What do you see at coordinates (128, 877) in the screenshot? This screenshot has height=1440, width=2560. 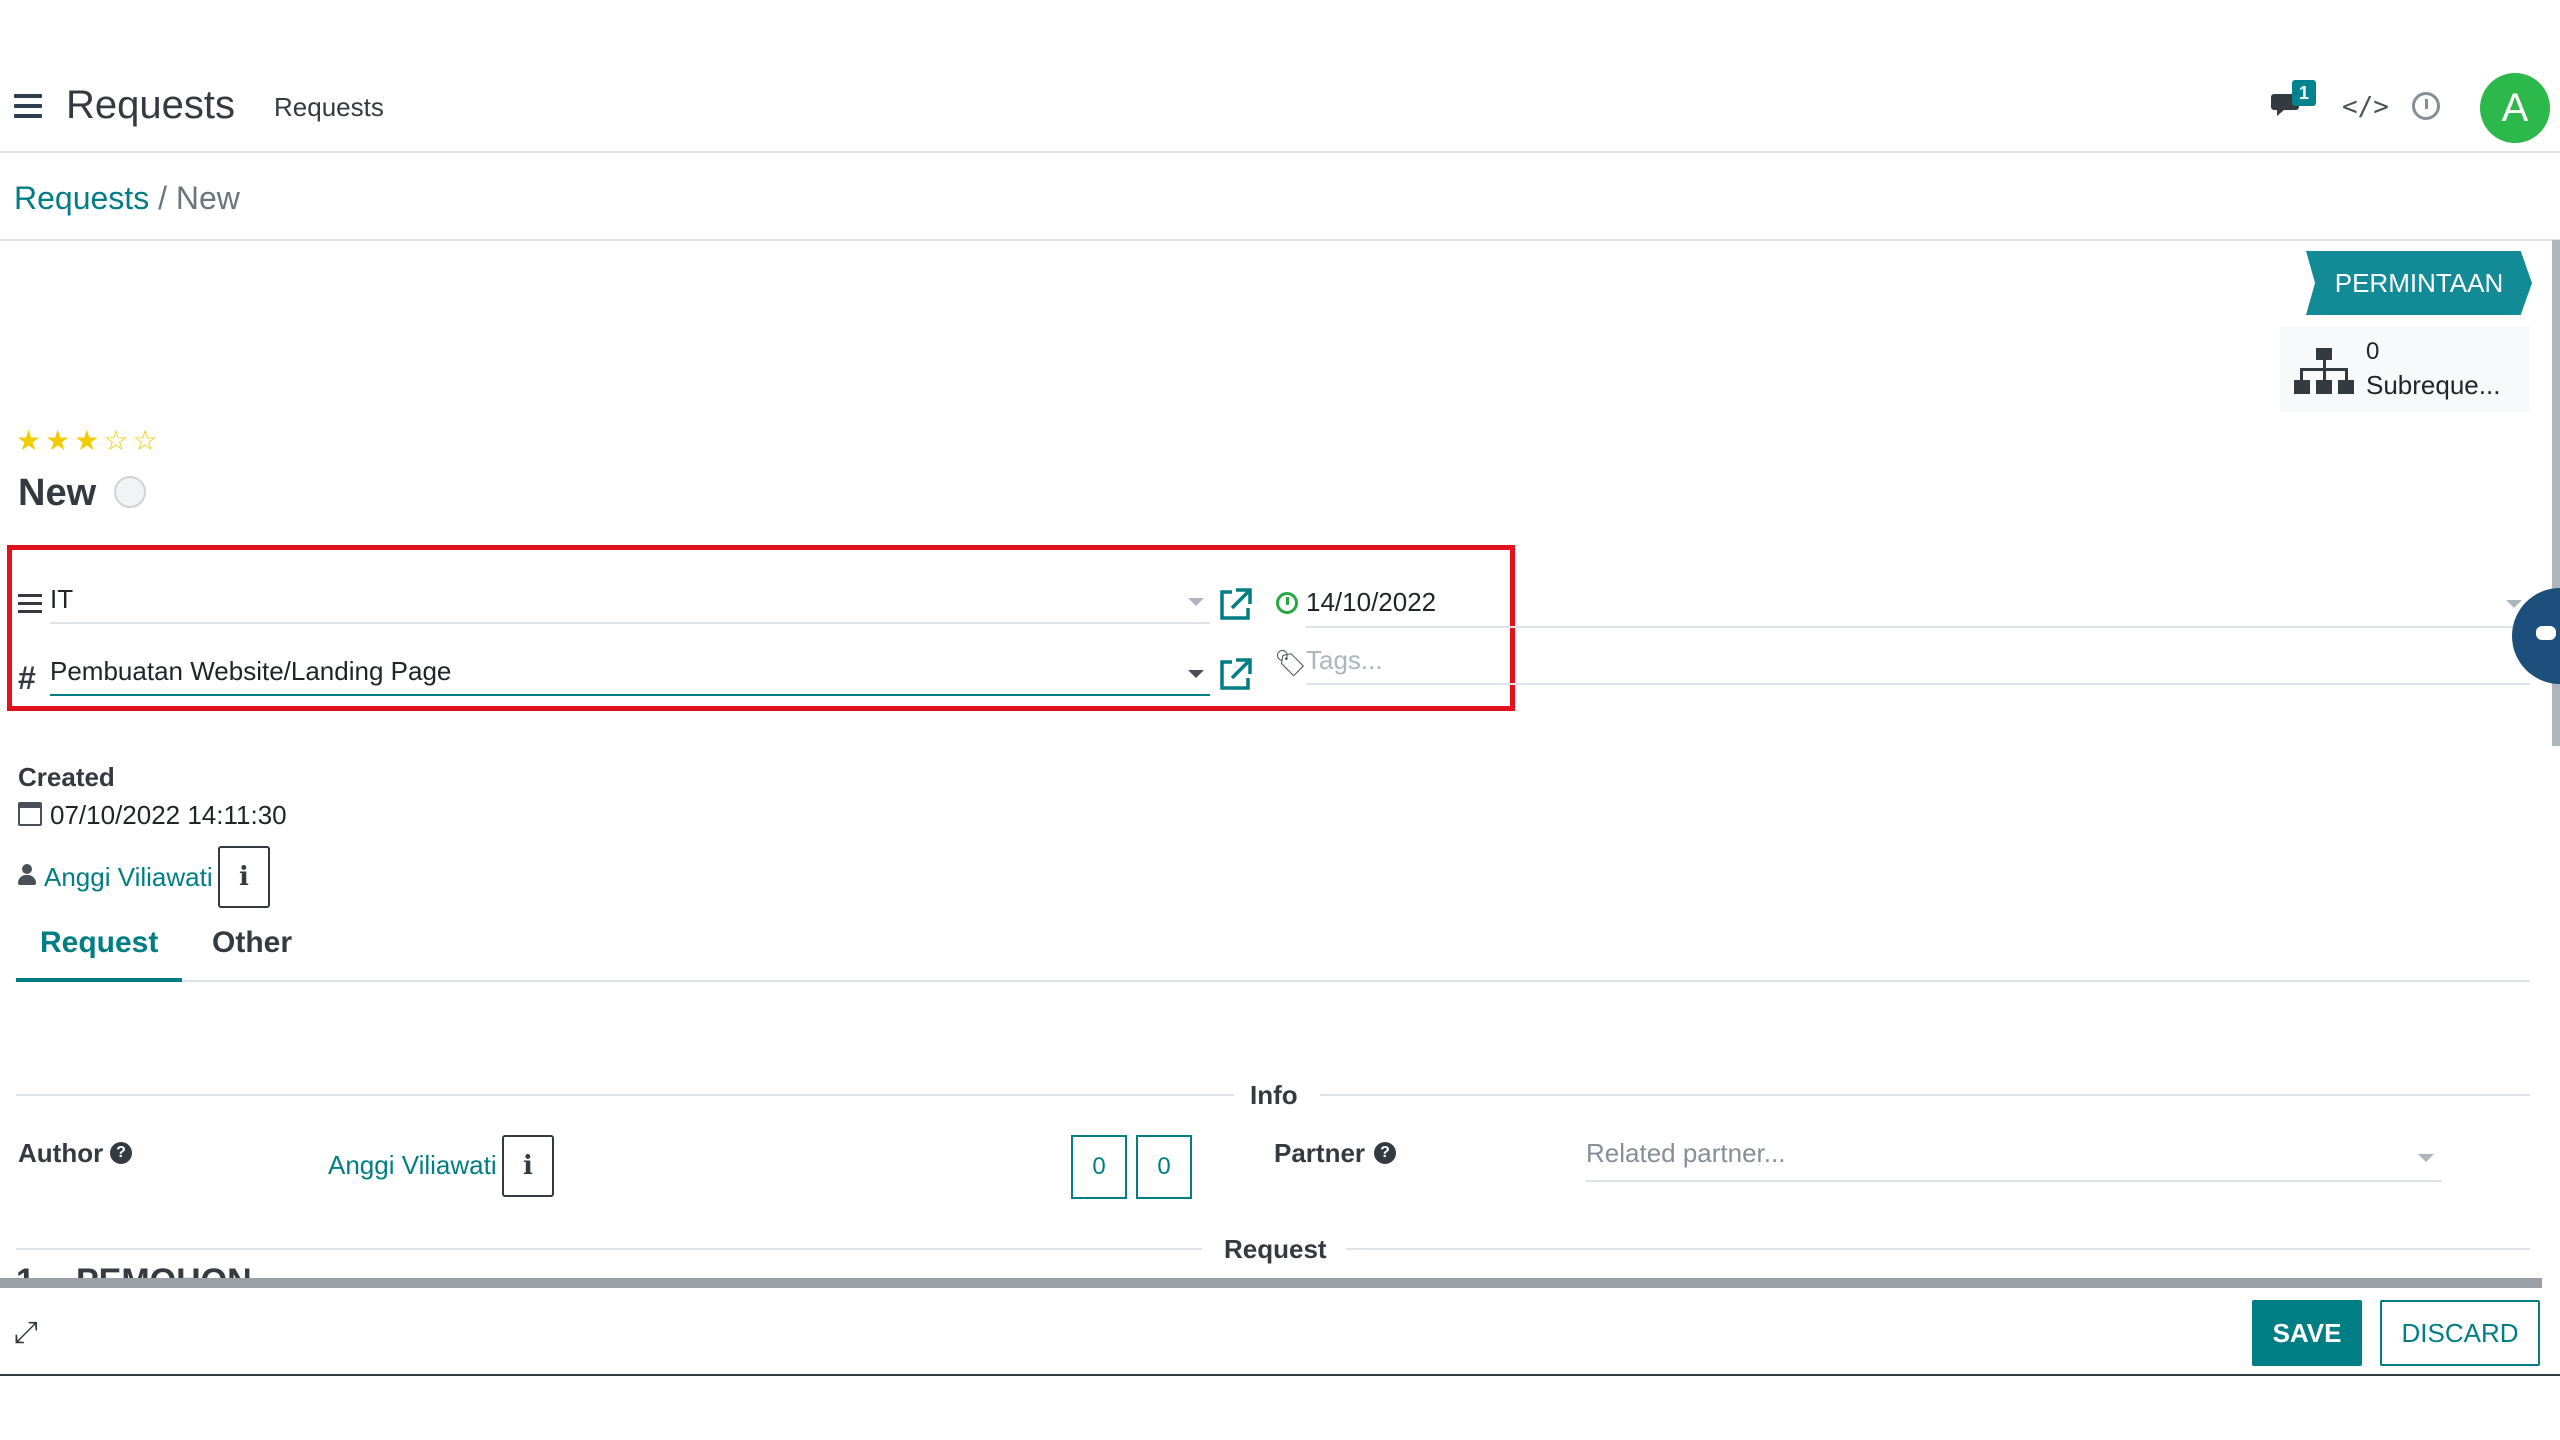 I see `created-by-user-link: Anggi Viliawati` at bounding box center [128, 877].